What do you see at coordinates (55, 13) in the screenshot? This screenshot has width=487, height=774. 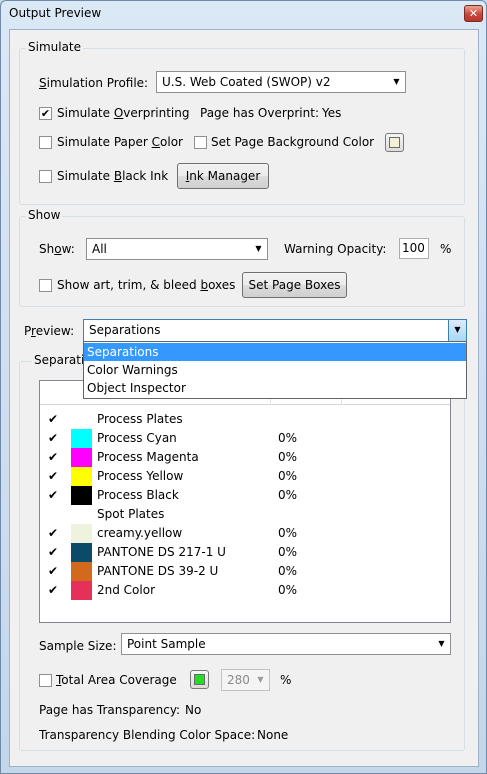 I see `window-title: Output Preview` at bounding box center [55, 13].